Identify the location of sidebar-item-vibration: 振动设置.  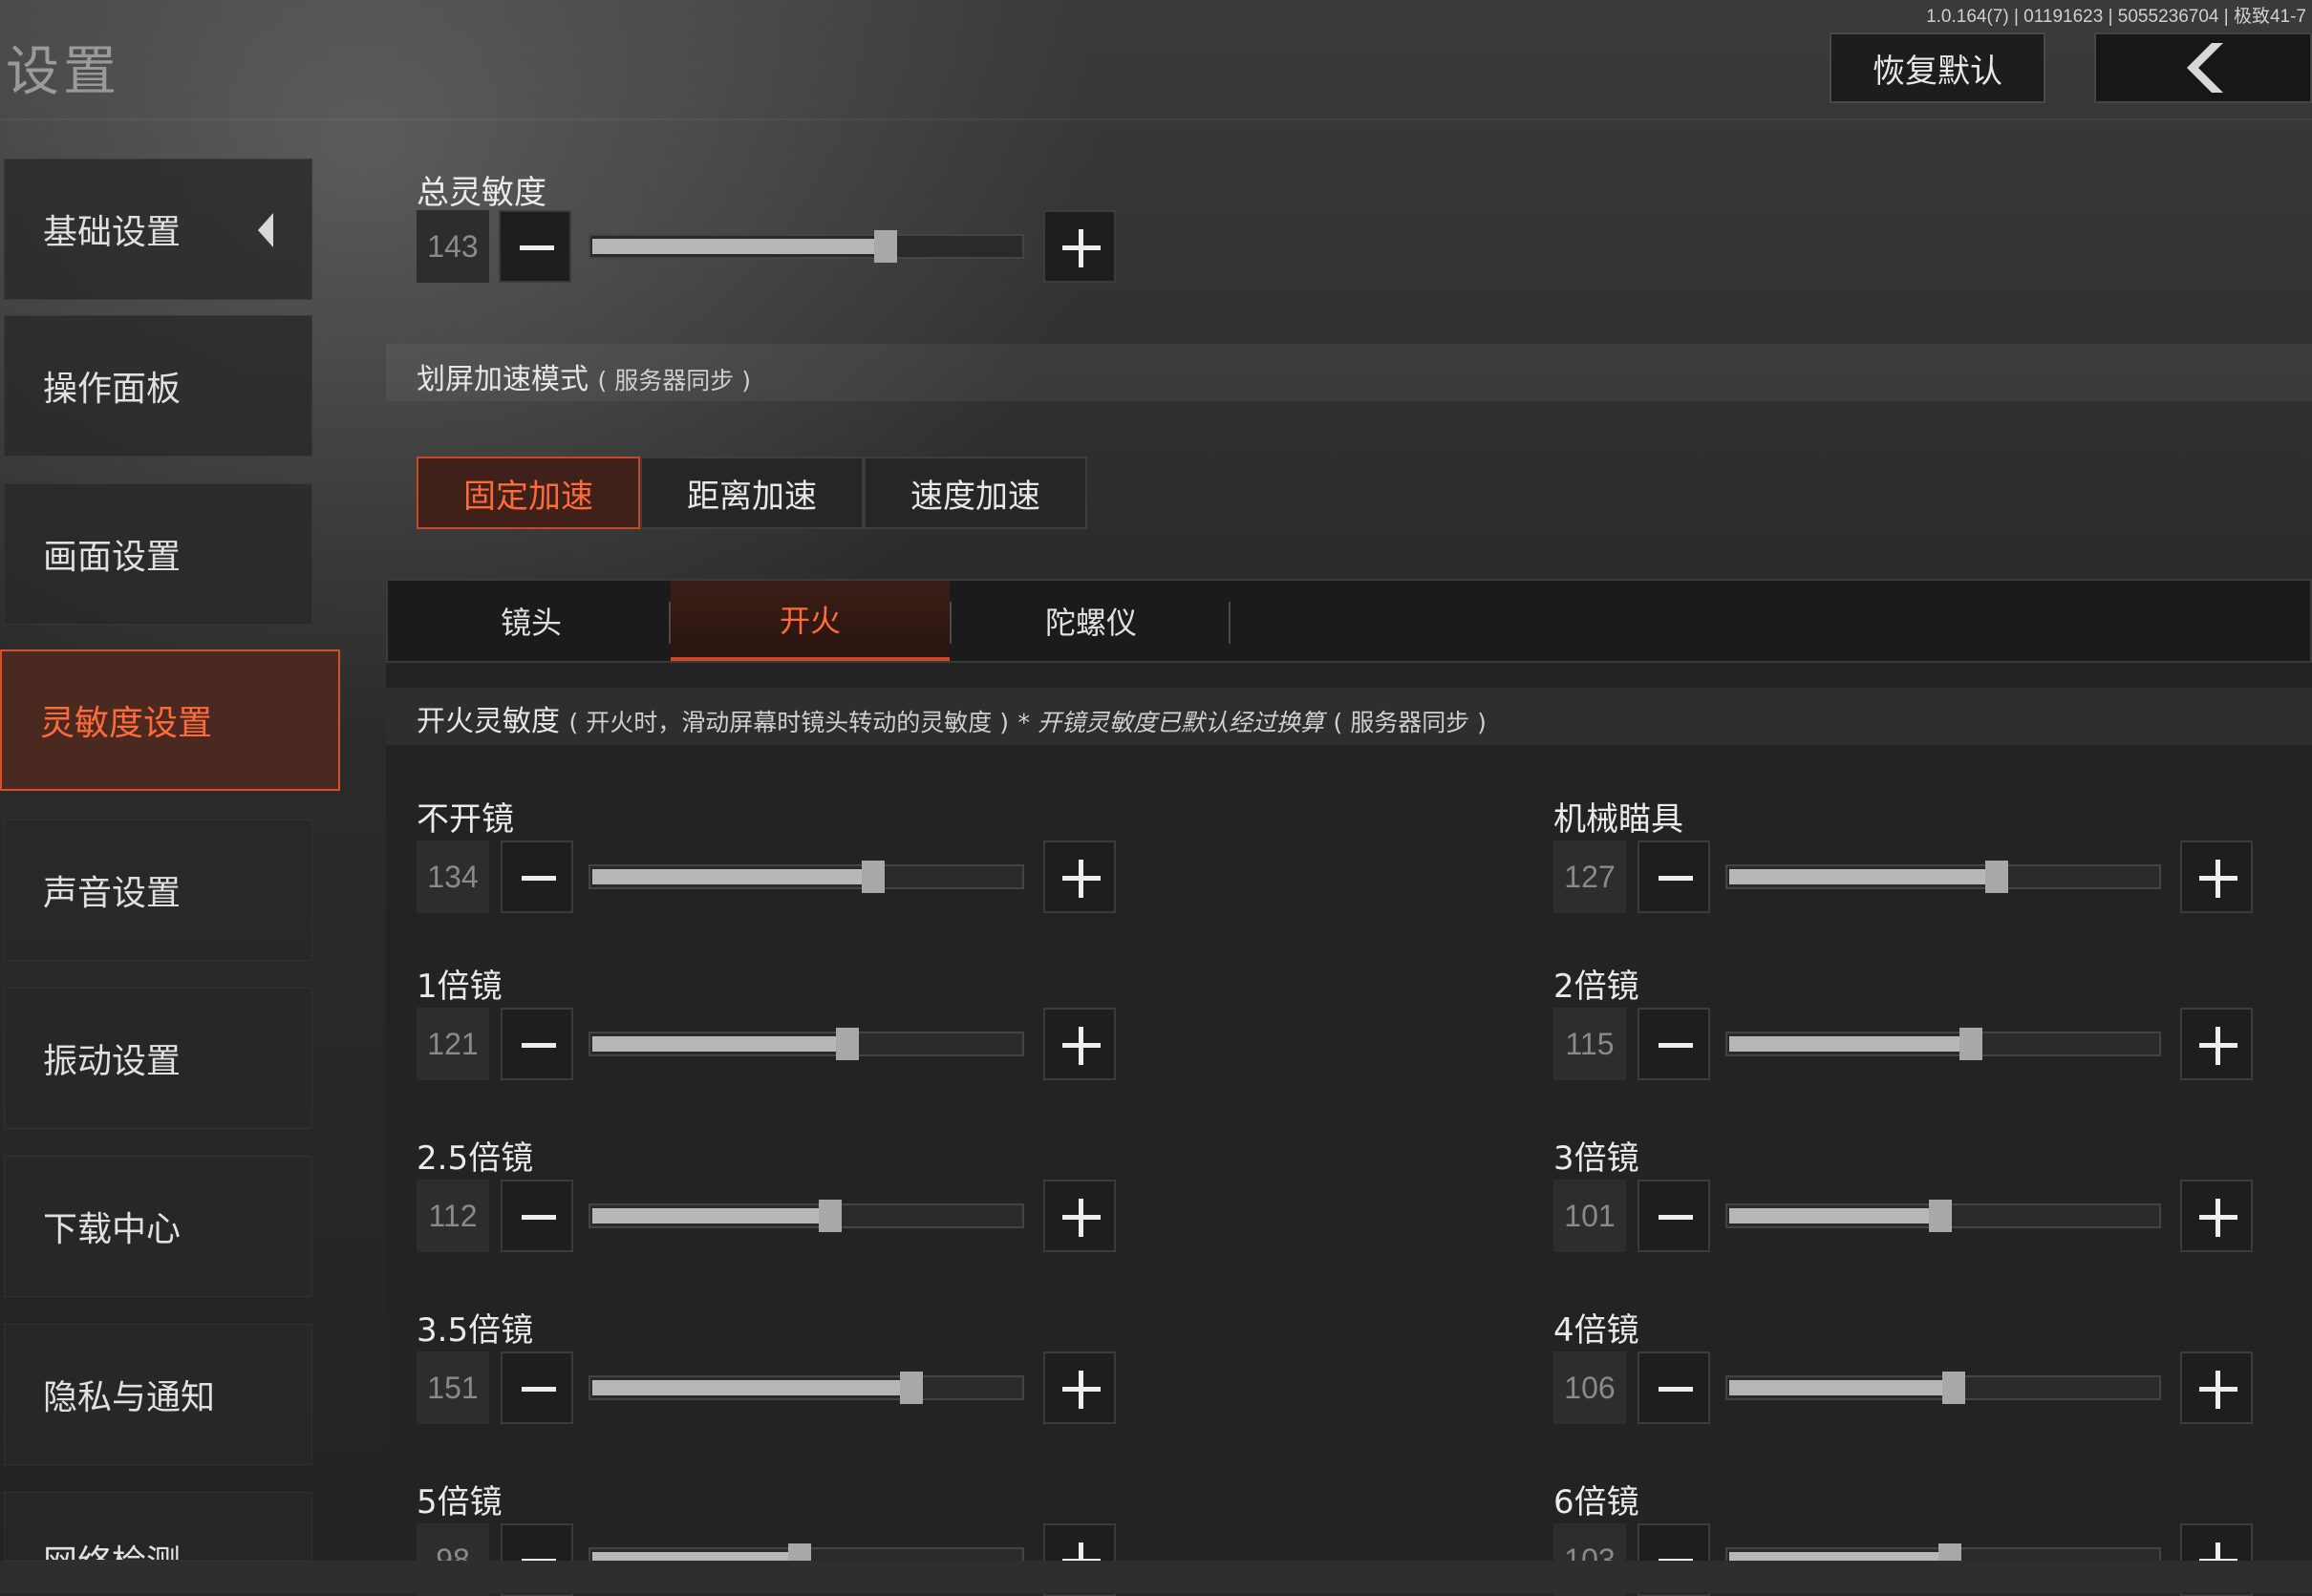
(158, 1058).